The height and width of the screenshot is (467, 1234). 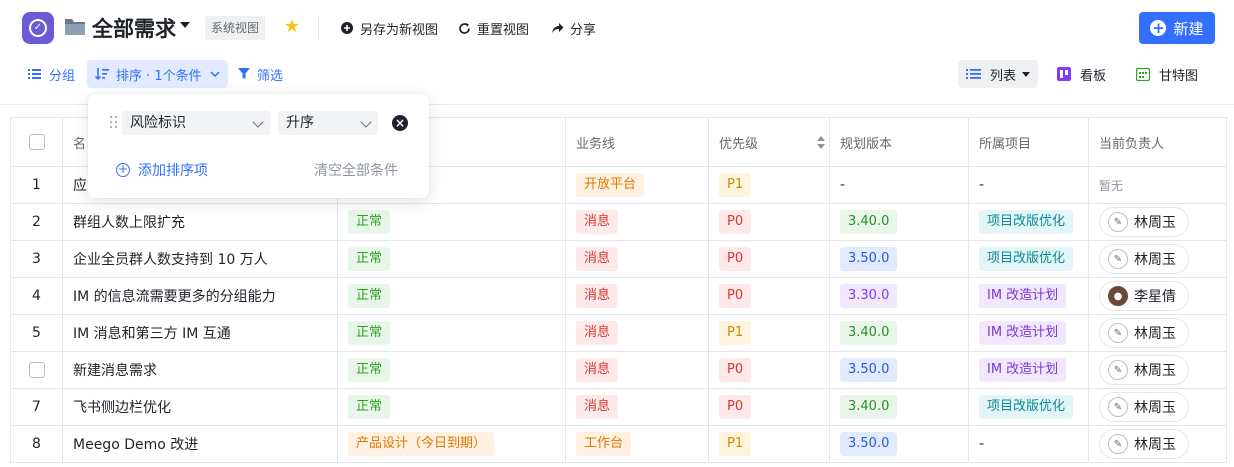 I want to click on filter-icon, so click(x=244, y=73).